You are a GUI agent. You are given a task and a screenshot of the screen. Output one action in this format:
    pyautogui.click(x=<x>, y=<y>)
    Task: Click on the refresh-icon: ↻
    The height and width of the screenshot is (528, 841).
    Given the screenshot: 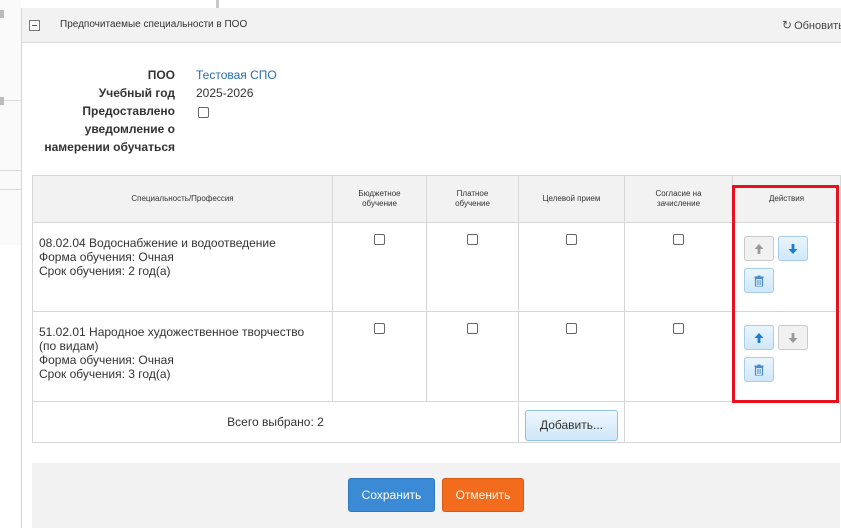 What is the action you would take?
    pyautogui.click(x=787, y=25)
    